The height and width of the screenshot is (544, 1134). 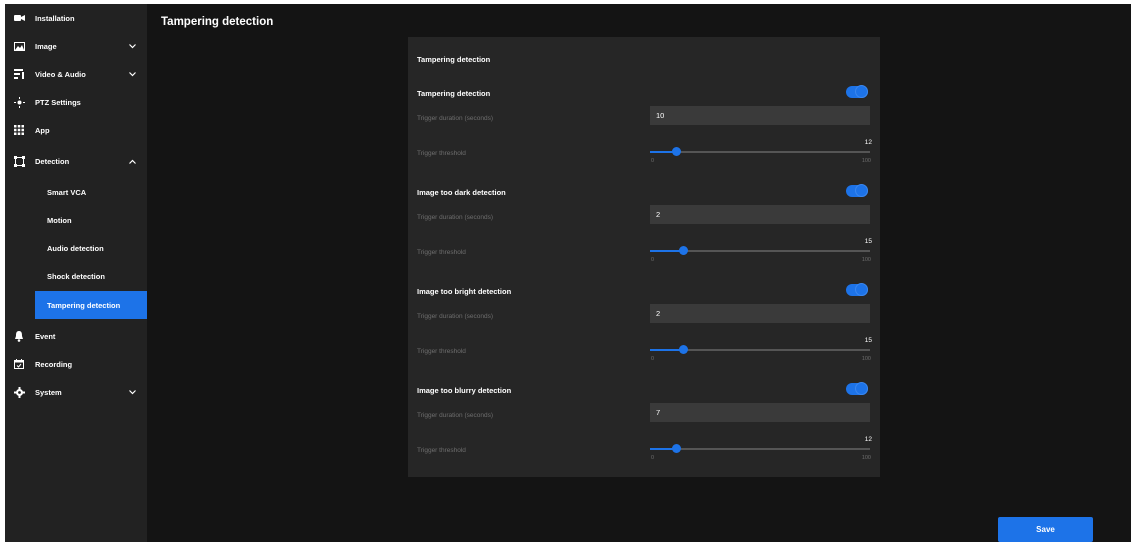 What do you see at coordinates (76, 364) in the screenshot?
I see `sidebar-item-recording: Recording` at bounding box center [76, 364].